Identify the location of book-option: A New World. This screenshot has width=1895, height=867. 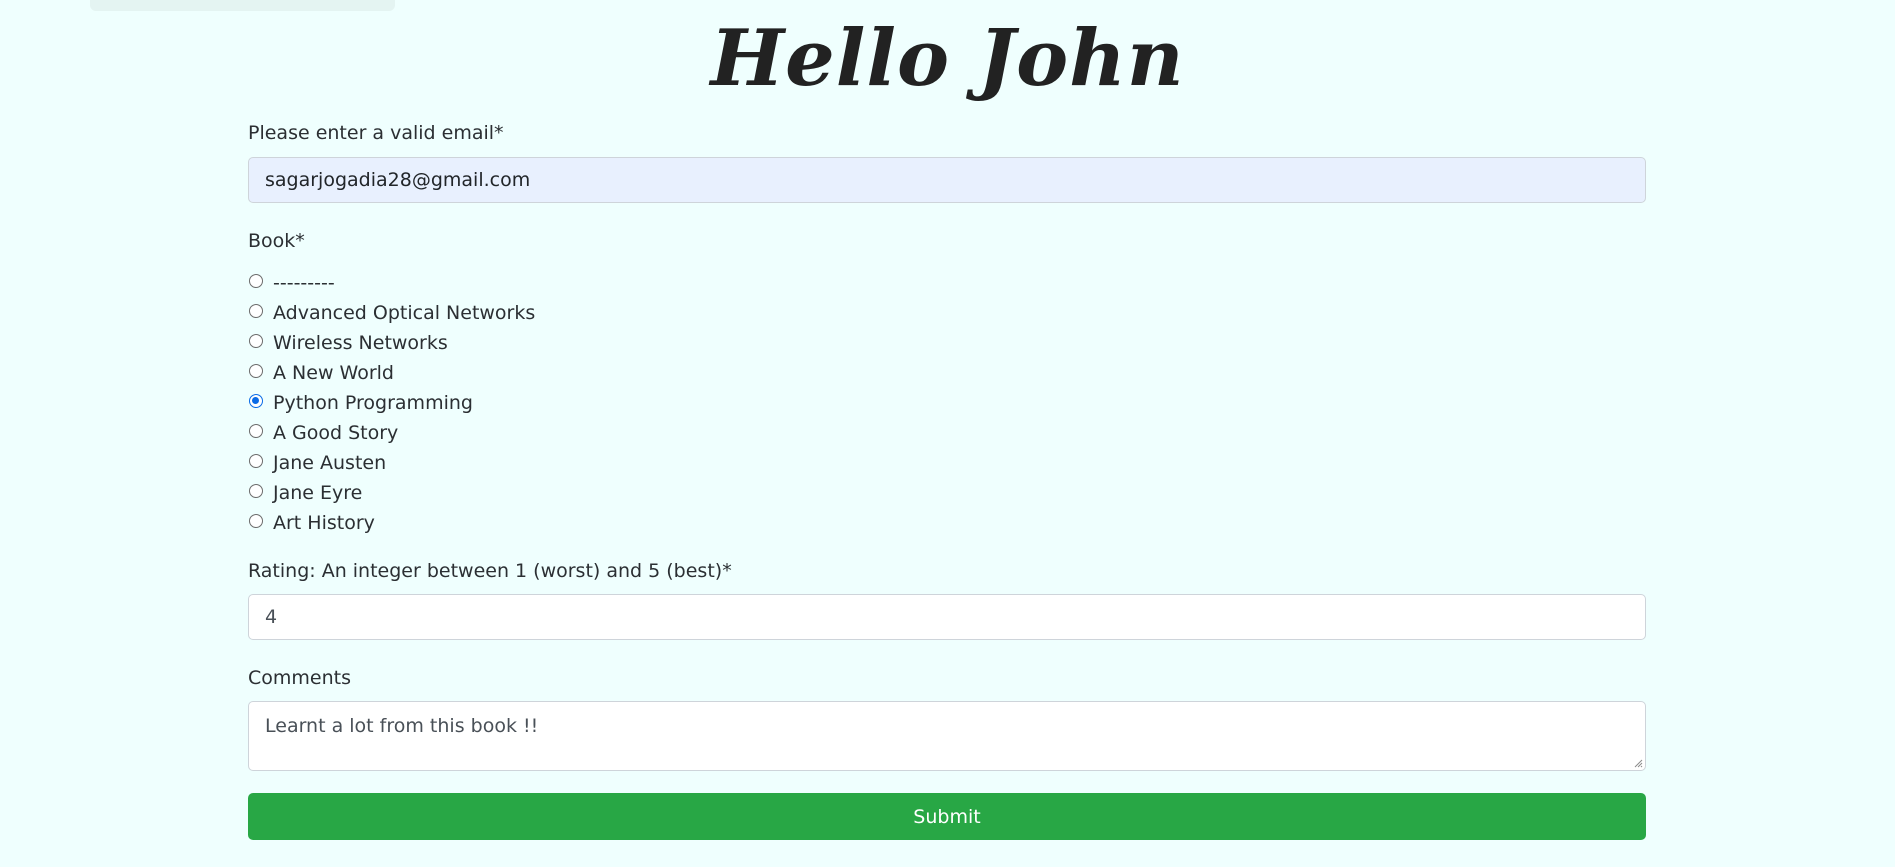
(391, 373).